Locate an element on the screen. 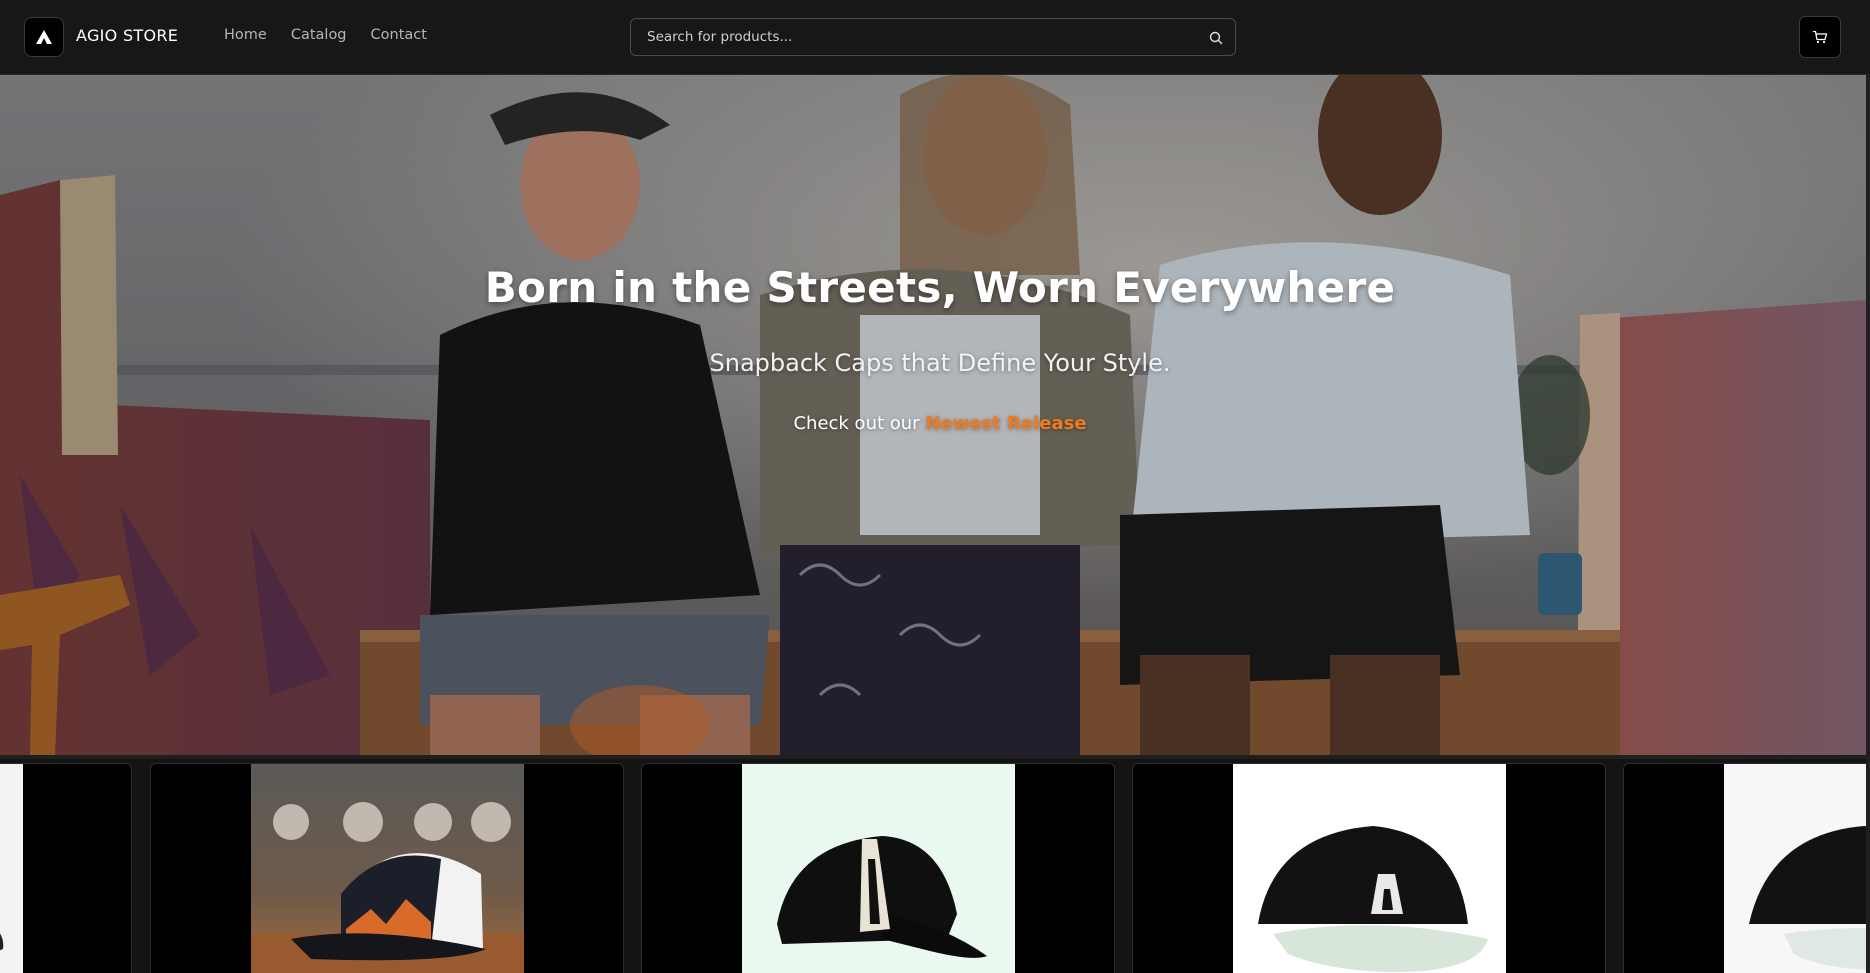  nav-home: Home is located at coordinates (245, 35).